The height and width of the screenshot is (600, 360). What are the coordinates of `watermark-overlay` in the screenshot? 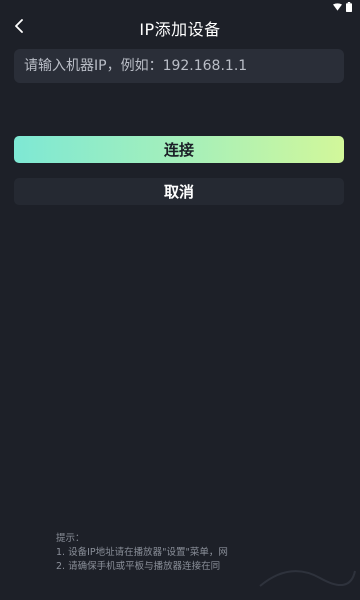 It's located at (305, 576).